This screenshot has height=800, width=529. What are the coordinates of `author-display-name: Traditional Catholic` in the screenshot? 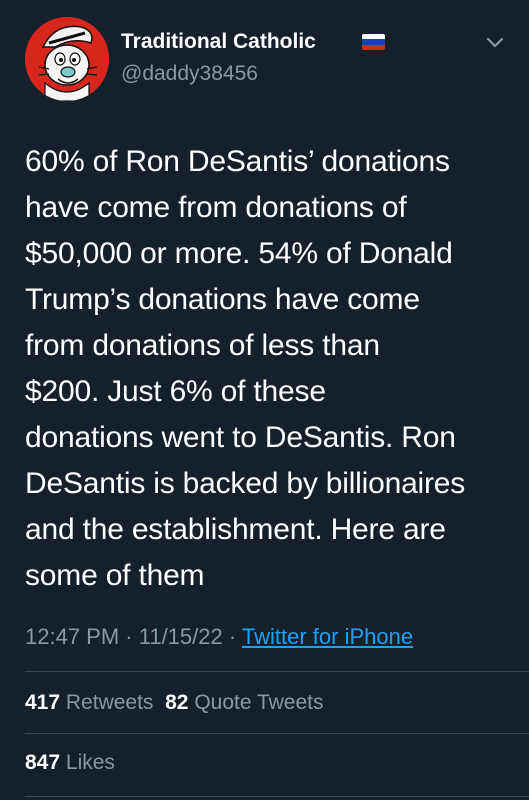 It's located at (218, 42).